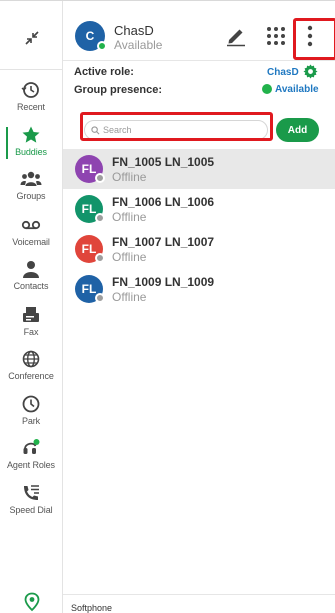 This screenshot has height=613, width=335. Describe the element at coordinates (31, 286) in the screenshot. I see `nav-label-contacts: Contacts` at that location.